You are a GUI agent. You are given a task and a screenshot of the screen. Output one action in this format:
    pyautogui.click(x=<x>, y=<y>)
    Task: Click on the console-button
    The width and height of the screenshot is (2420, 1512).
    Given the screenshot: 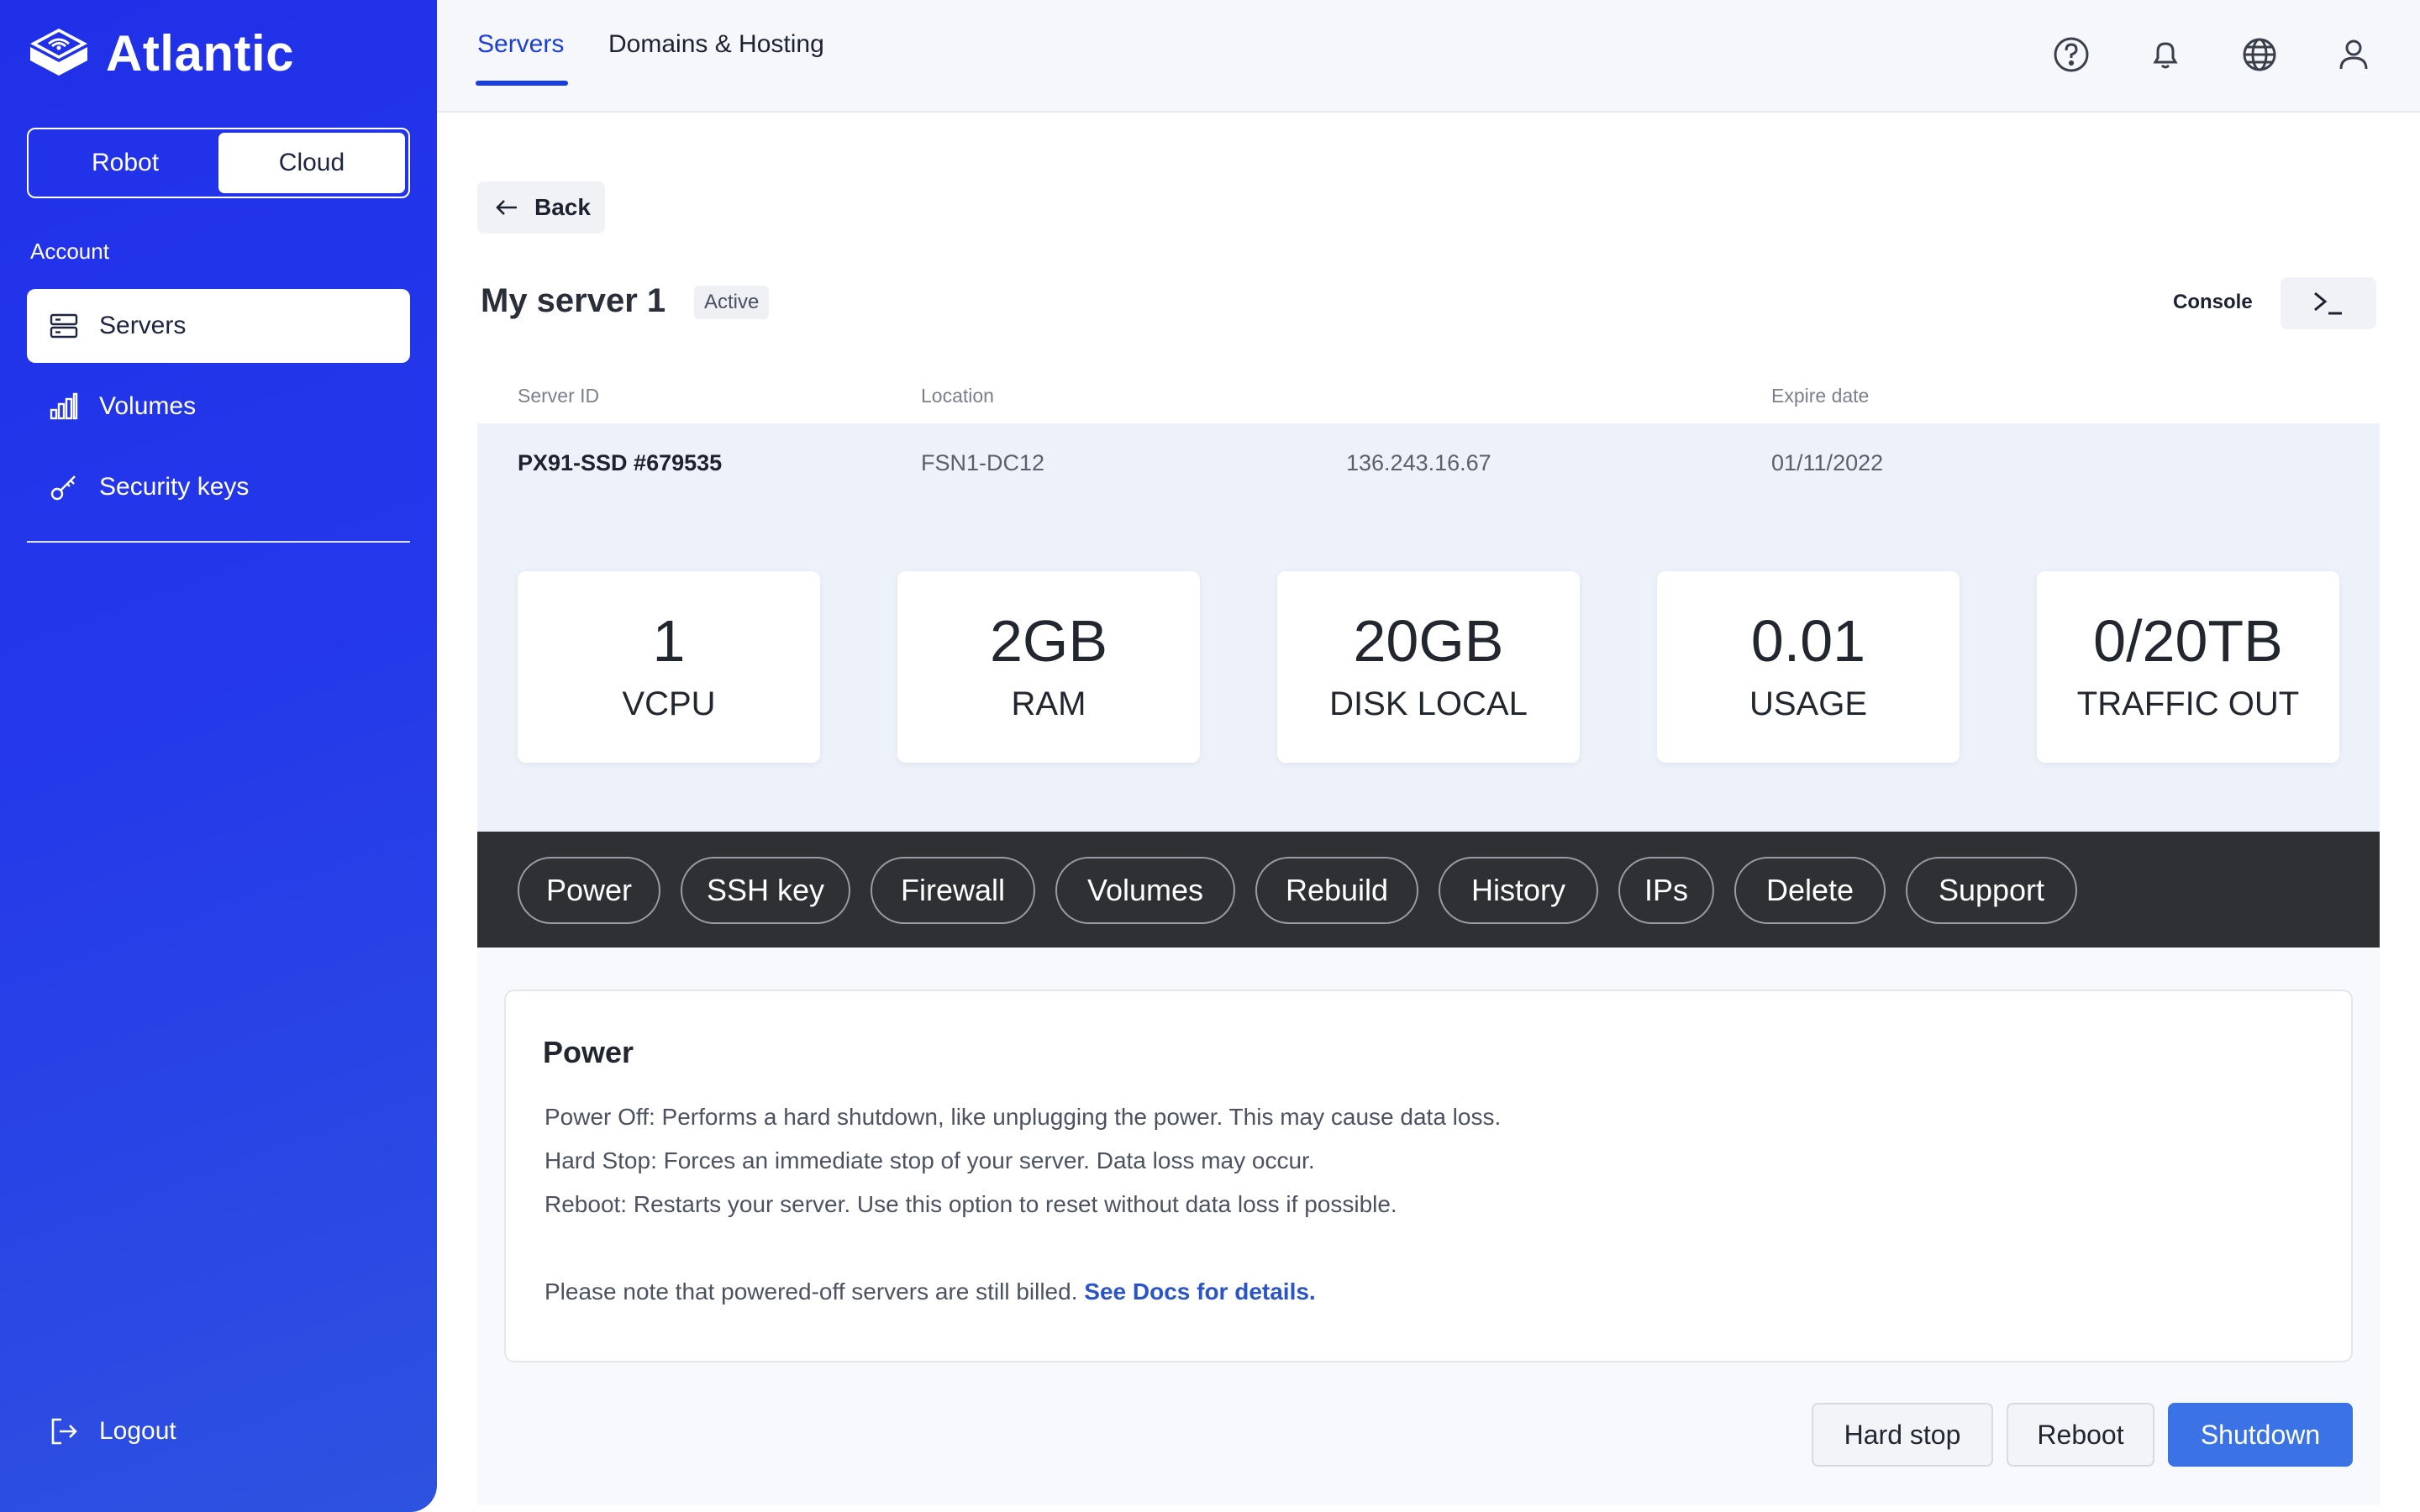 What is the action you would take?
    pyautogui.click(x=2329, y=303)
    